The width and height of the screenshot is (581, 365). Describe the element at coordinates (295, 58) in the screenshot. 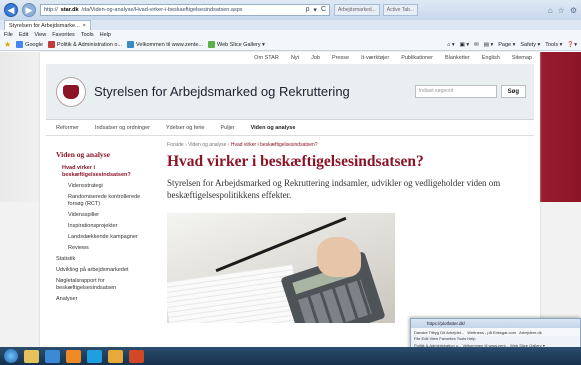

I see `util-link: Nyt` at that location.